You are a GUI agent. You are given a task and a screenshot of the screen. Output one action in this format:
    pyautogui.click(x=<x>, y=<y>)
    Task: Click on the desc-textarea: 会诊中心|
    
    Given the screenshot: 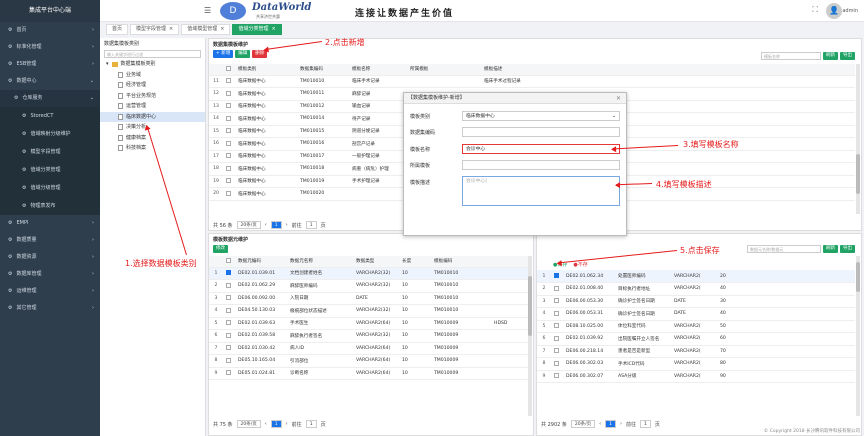 What is the action you would take?
    pyautogui.click(x=541, y=191)
    